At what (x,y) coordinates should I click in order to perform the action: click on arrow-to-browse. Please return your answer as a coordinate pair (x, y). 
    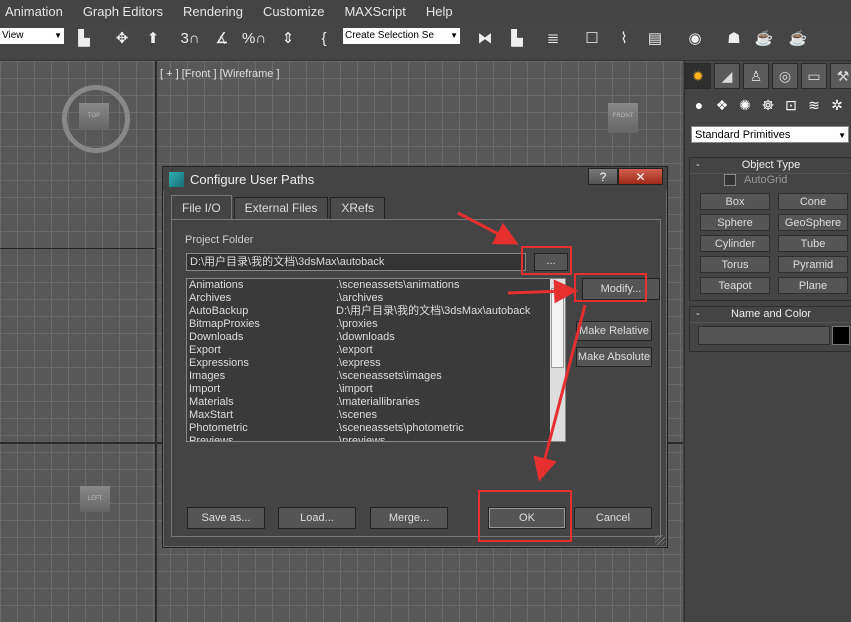
    Looking at the image, I should click on (488, 228).